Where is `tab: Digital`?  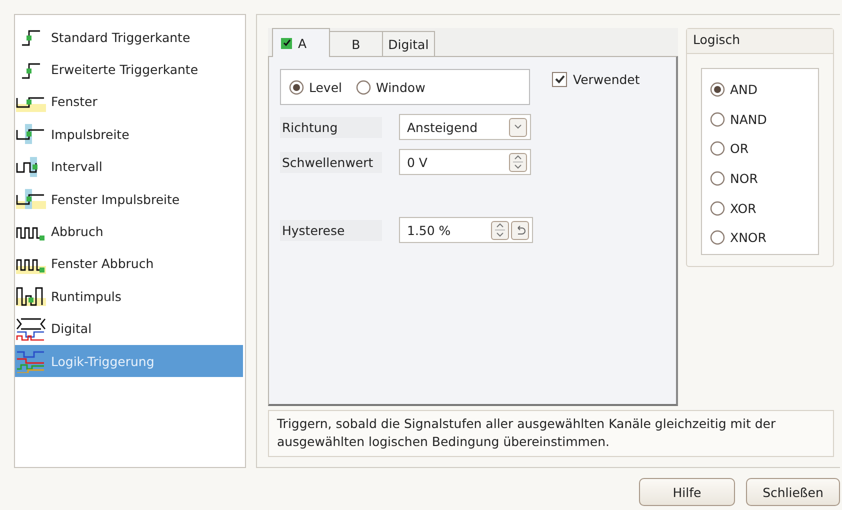 tab: Digital is located at coordinates (408, 43).